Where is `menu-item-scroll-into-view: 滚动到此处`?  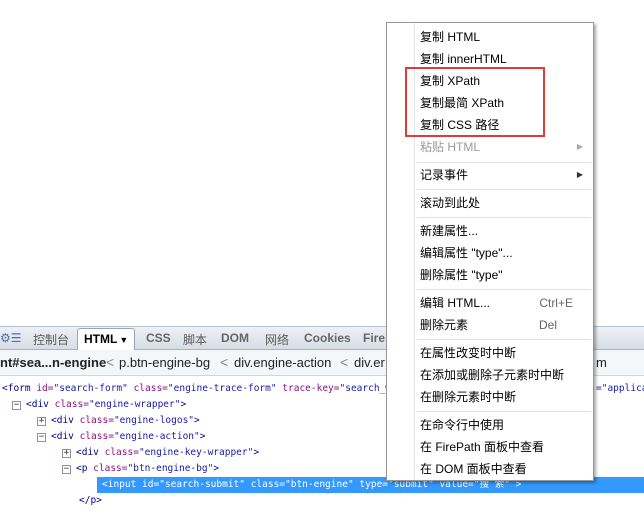 menu-item-scroll-into-view: 滚动到此处 is located at coordinates (450, 203).